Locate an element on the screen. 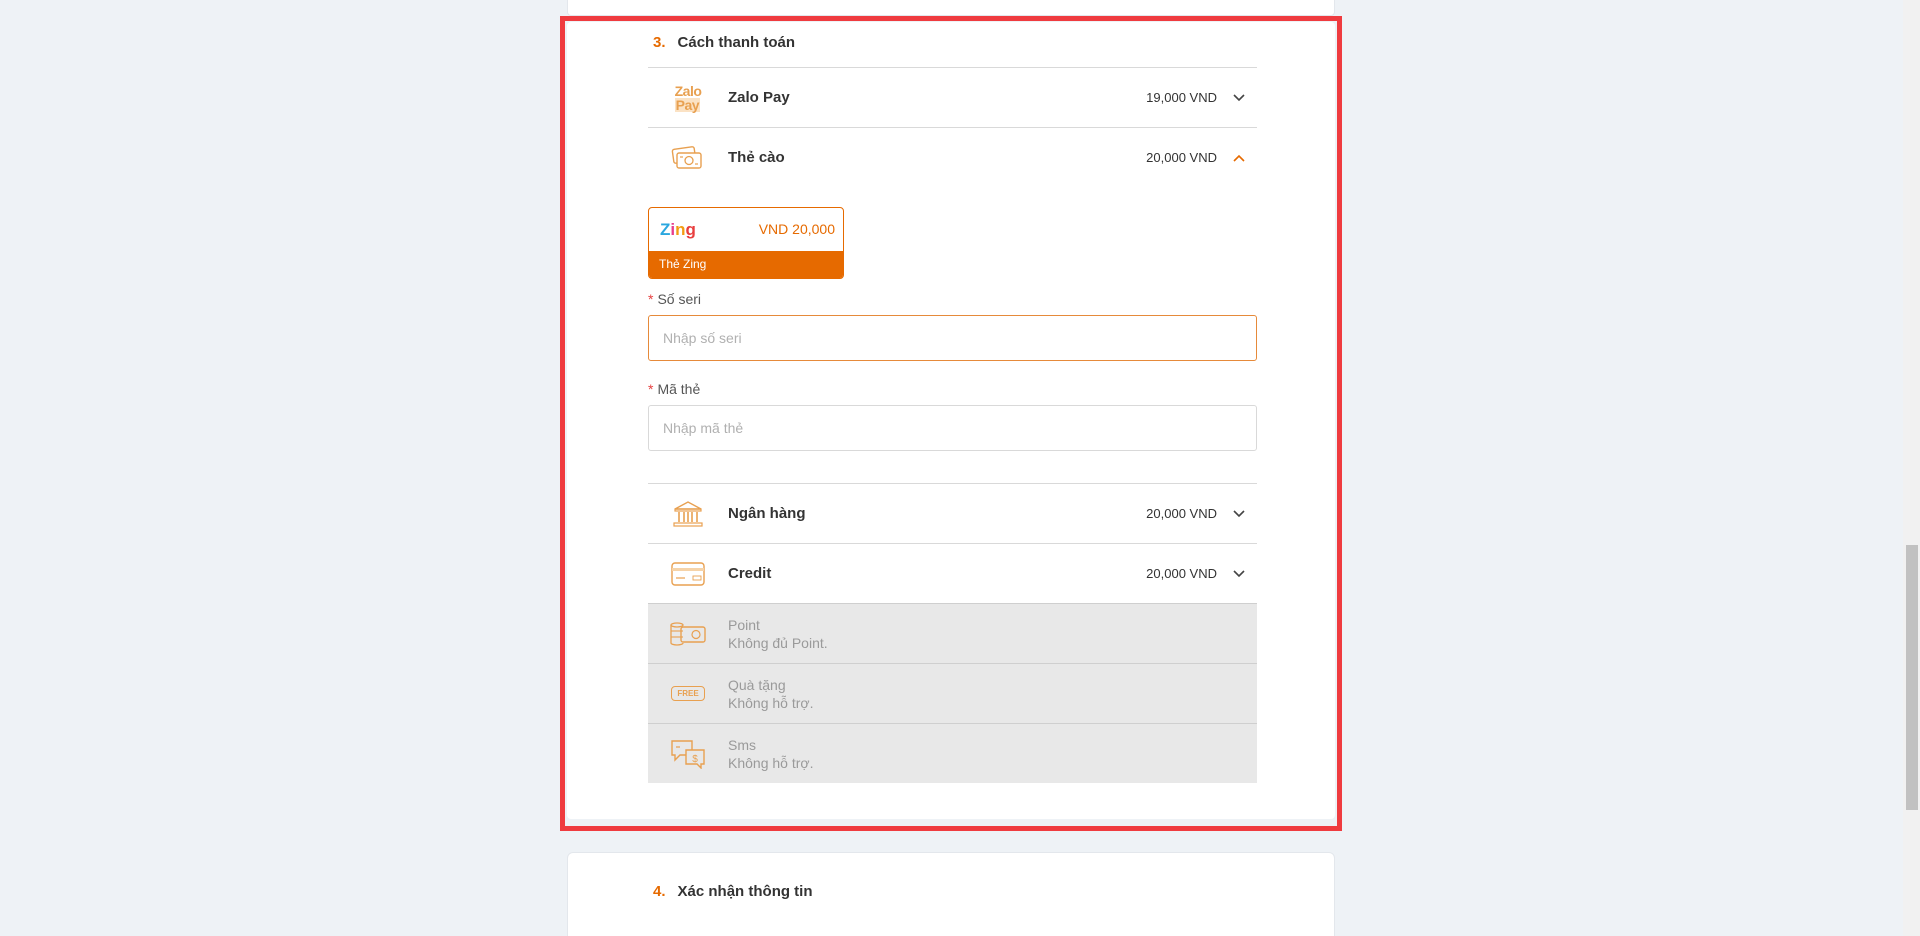 The image size is (1920, 936). zalopay-logo-line2: Pay is located at coordinates (687, 104).